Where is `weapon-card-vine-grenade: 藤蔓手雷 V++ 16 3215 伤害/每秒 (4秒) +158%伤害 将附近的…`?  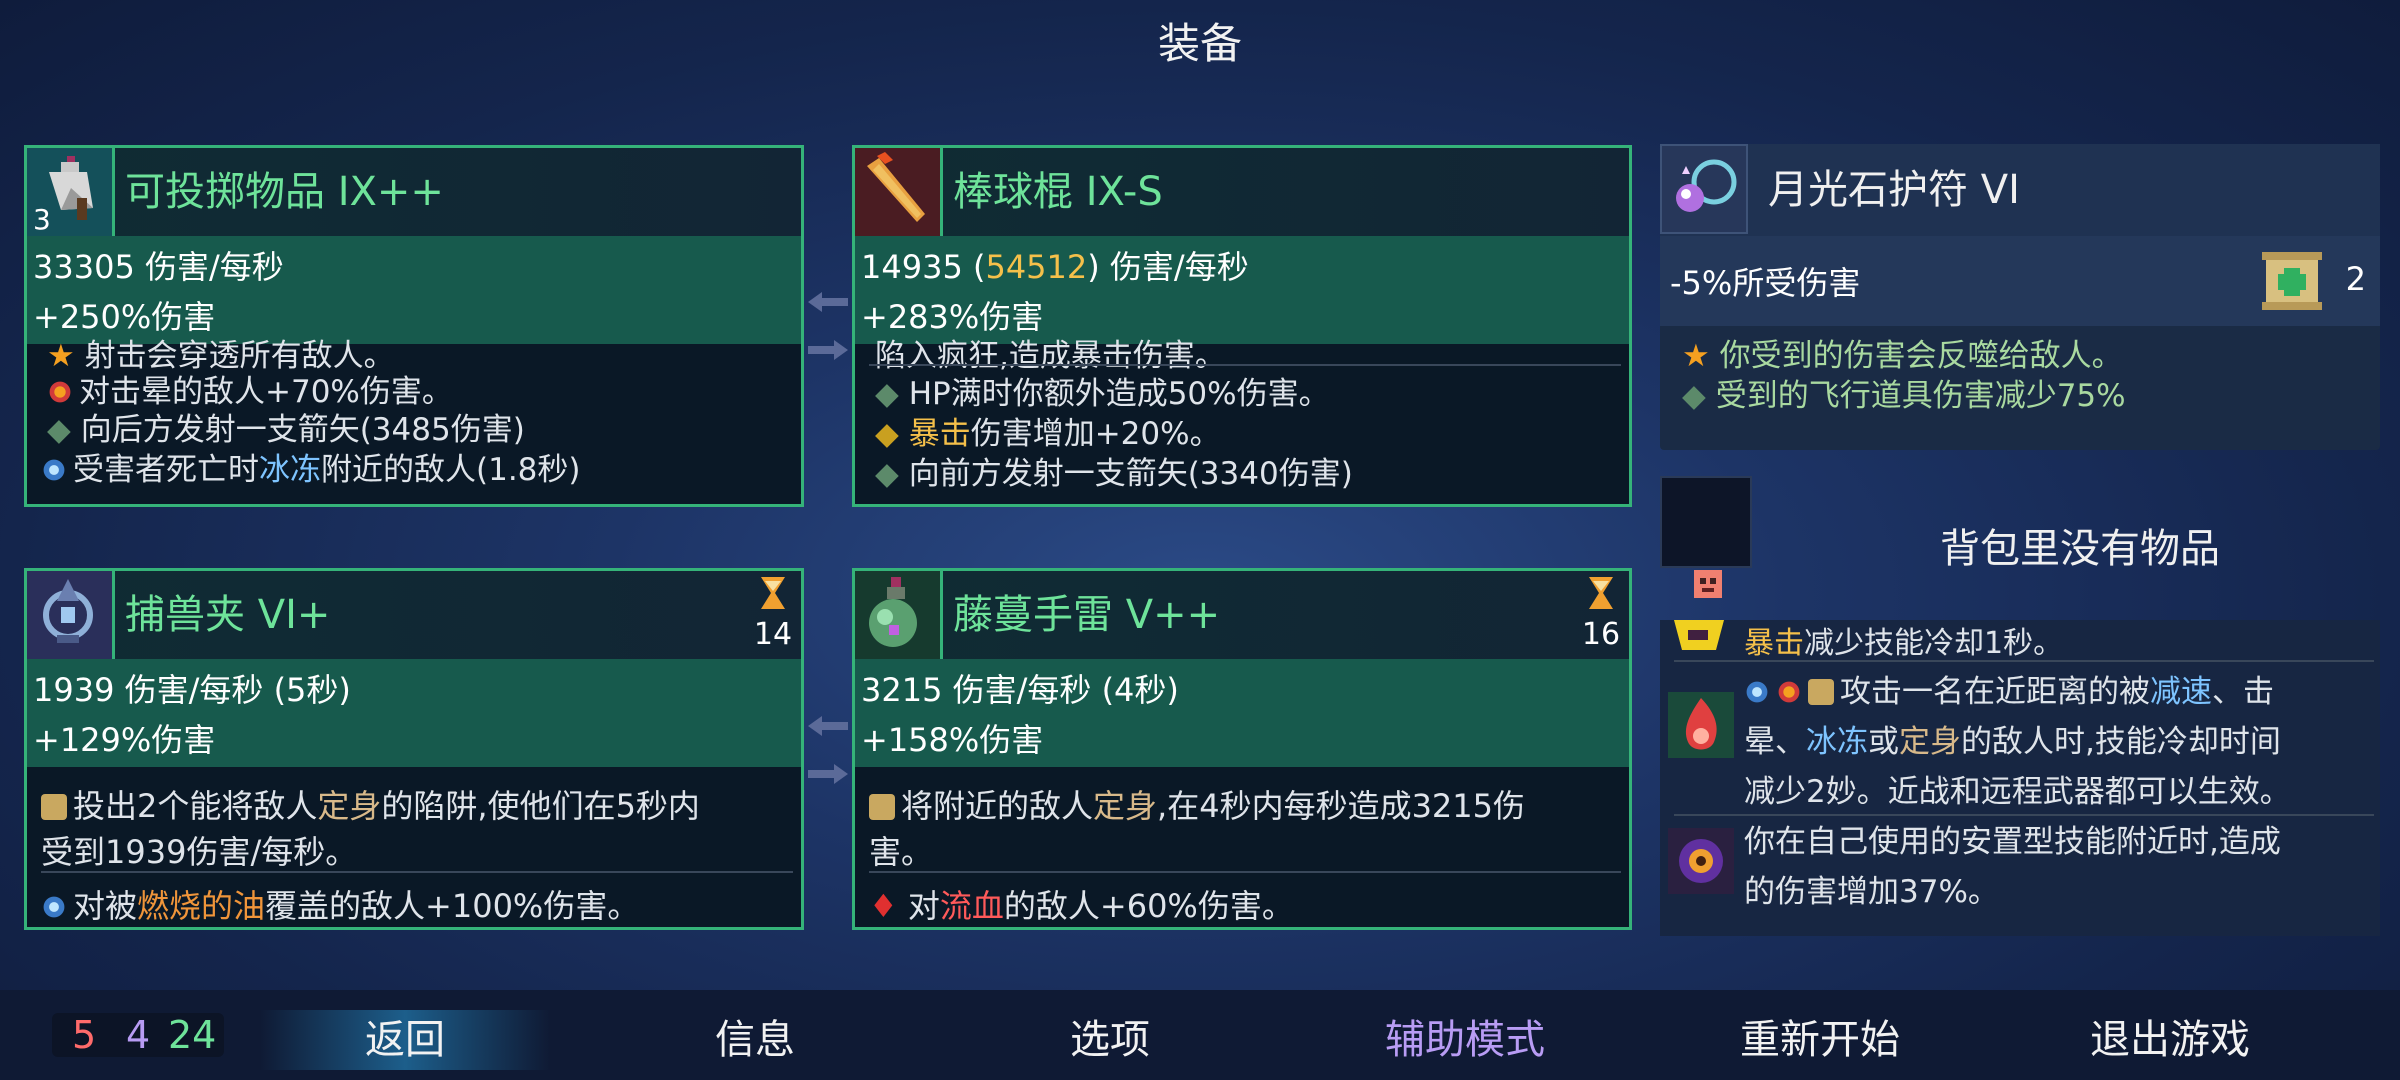 weapon-card-vine-grenade: 藤蔓手雷 V++ 16 3215 伤害/每秒 (4秒) +158%伤害 将附近的… is located at coordinates (1242, 749).